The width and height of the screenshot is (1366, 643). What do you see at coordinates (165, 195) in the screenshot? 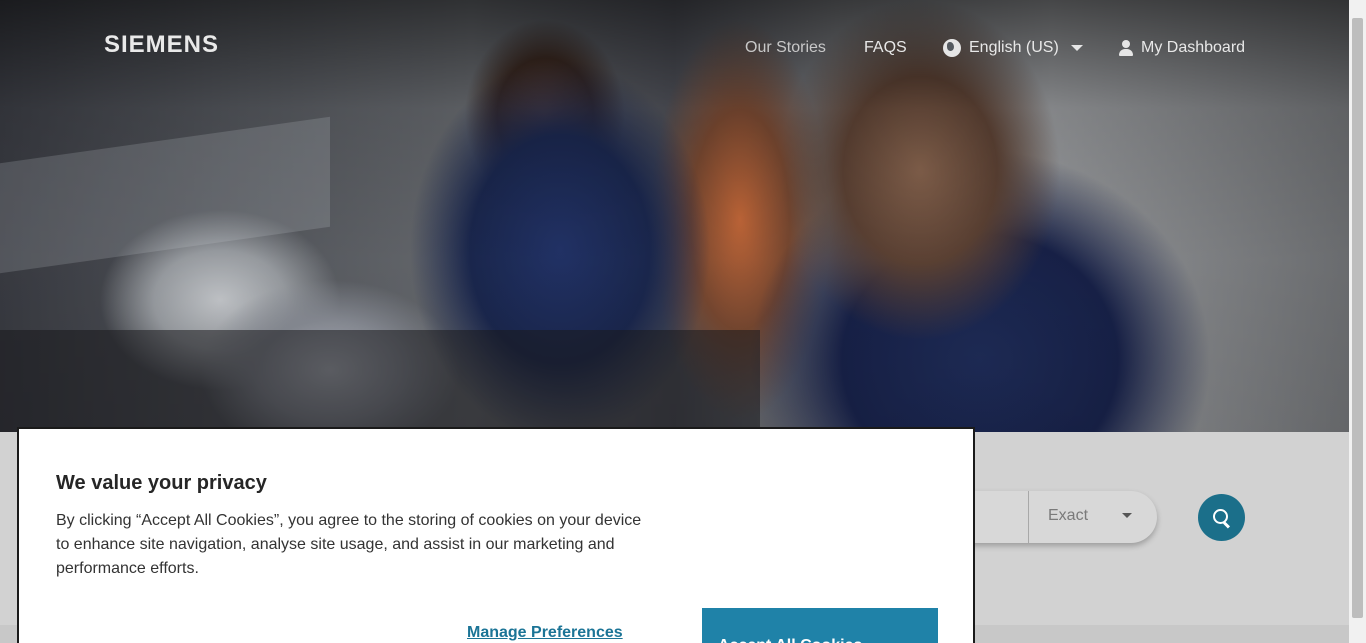
I see `hero-shelf-shape` at bounding box center [165, 195].